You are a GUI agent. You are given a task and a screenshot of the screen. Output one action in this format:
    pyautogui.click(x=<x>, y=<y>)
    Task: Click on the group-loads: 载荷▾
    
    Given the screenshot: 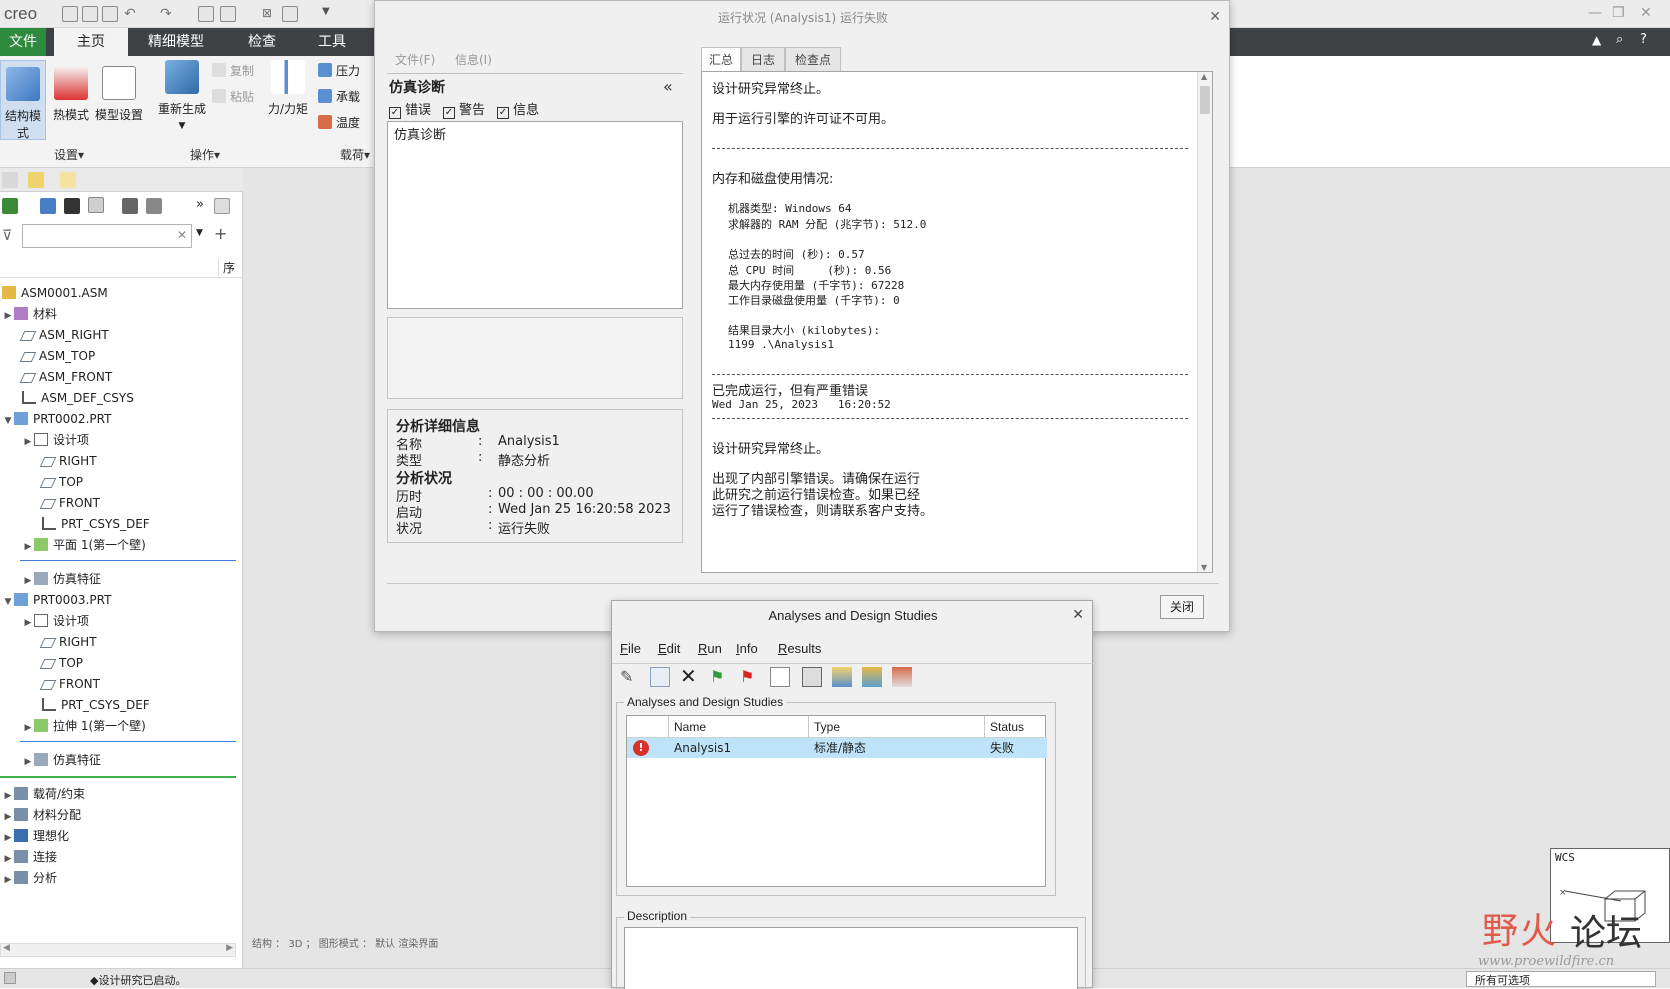 What is the action you would take?
    pyautogui.click(x=355, y=154)
    